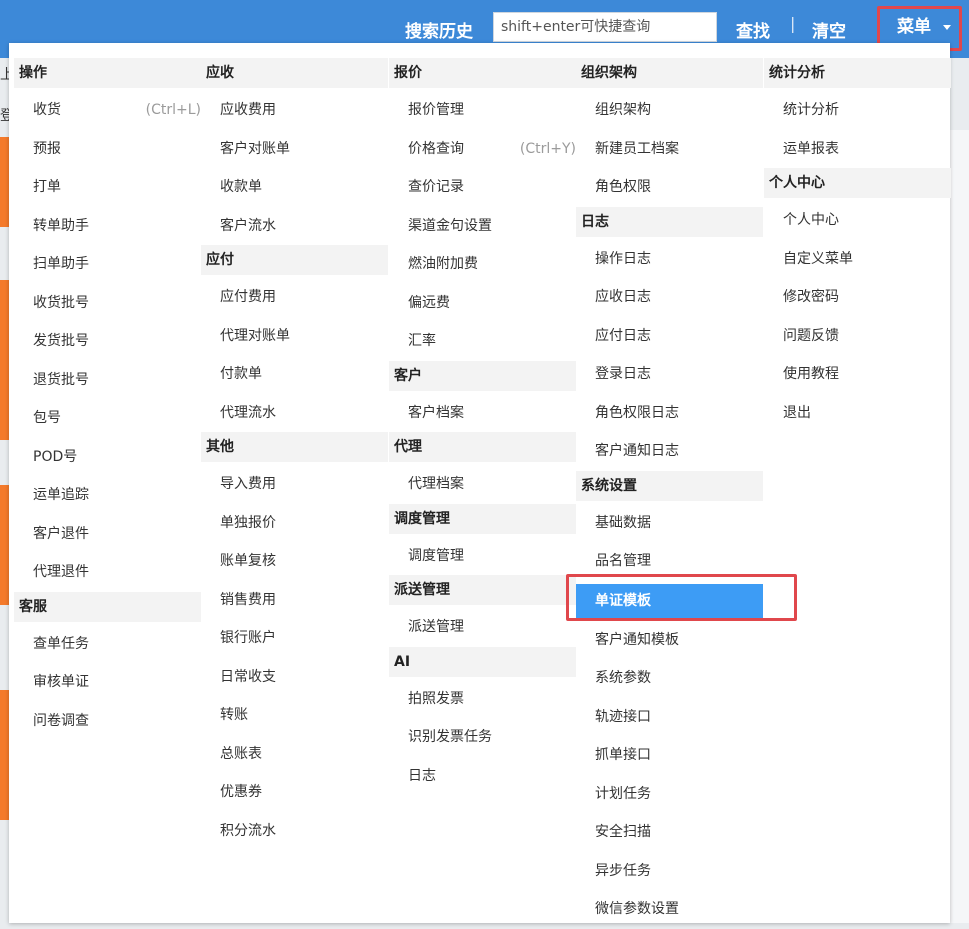 The width and height of the screenshot is (969, 929). Describe the element at coordinates (294, 831) in the screenshot. I see `menu-item-points-ledger: 积分流水` at that location.